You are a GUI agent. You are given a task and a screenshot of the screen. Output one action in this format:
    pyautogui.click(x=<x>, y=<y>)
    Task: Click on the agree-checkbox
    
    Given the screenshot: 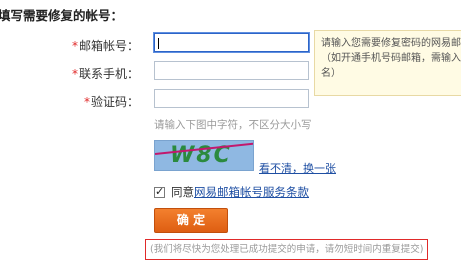 What is the action you would take?
    pyautogui.click(x=159, y=191)
    